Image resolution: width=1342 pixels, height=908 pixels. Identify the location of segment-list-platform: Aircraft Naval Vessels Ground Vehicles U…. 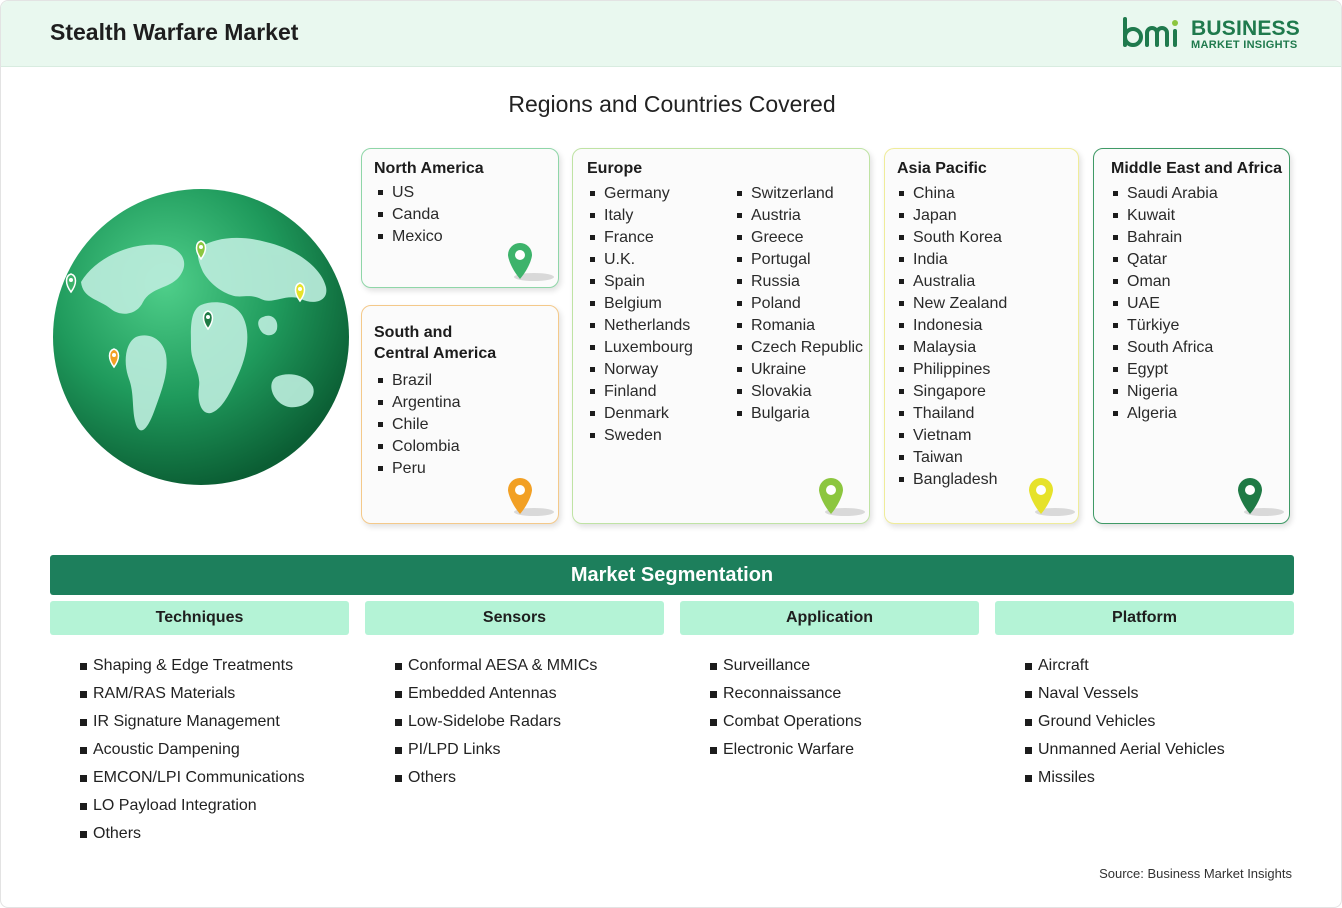
(1124, 722).